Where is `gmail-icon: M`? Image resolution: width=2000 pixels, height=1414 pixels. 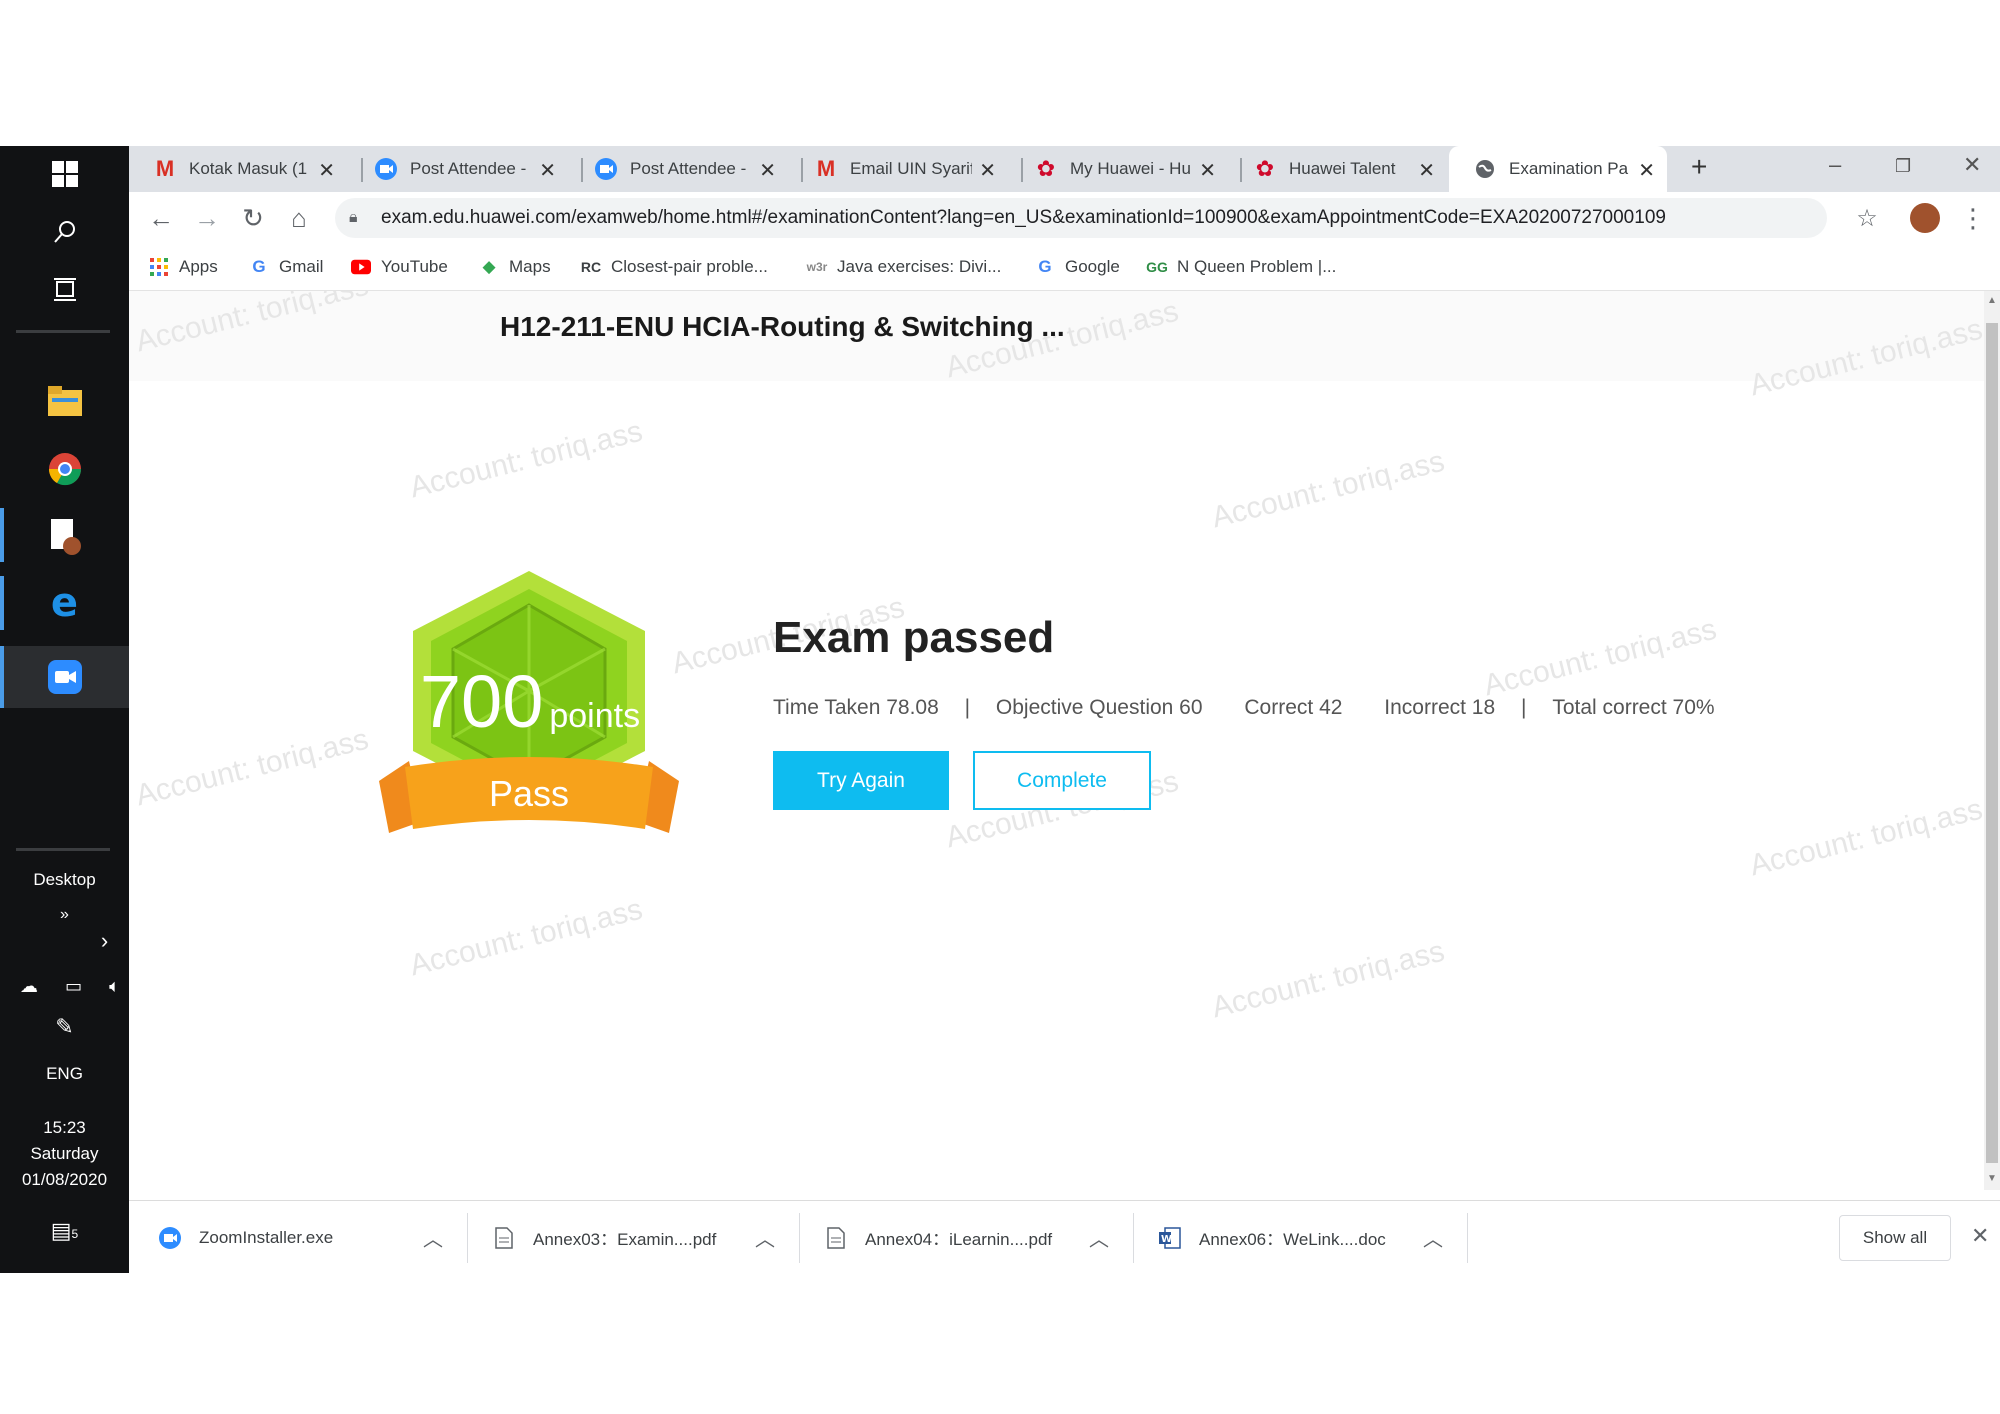
gmail-icon: M is located at coordinates (826, 168).